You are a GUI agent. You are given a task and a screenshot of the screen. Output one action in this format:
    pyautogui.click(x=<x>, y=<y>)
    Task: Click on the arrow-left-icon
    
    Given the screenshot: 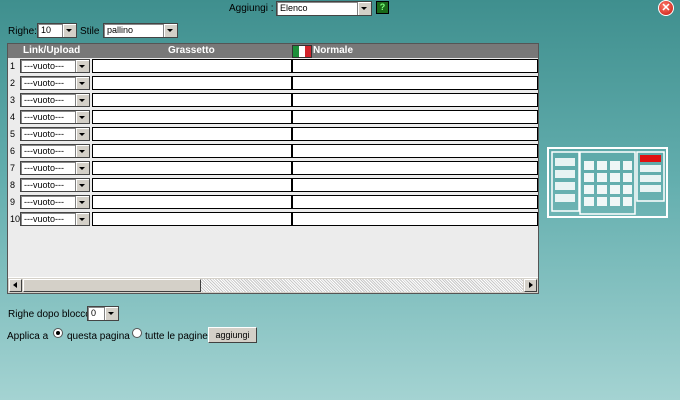 What is the action you would take?
    pyautogui.click(x=15, y=285)
    